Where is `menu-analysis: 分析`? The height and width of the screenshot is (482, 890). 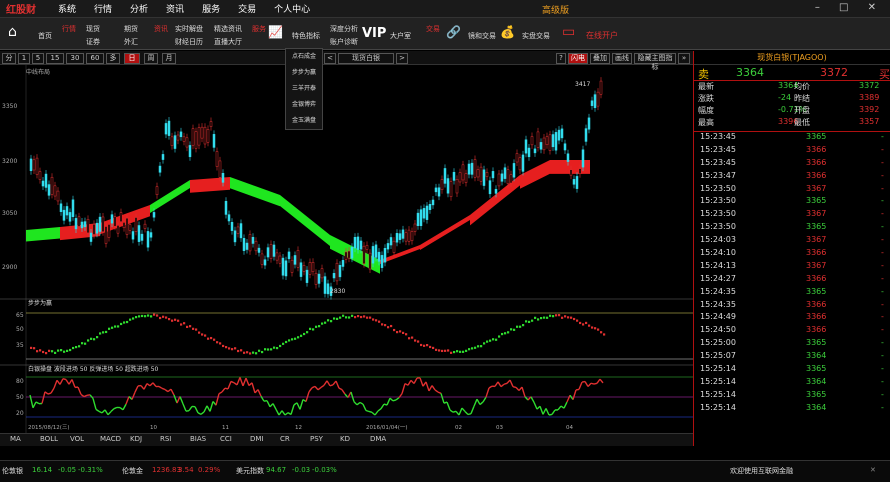 menu-analysis: 分析 is located at coordinates (139, 8).